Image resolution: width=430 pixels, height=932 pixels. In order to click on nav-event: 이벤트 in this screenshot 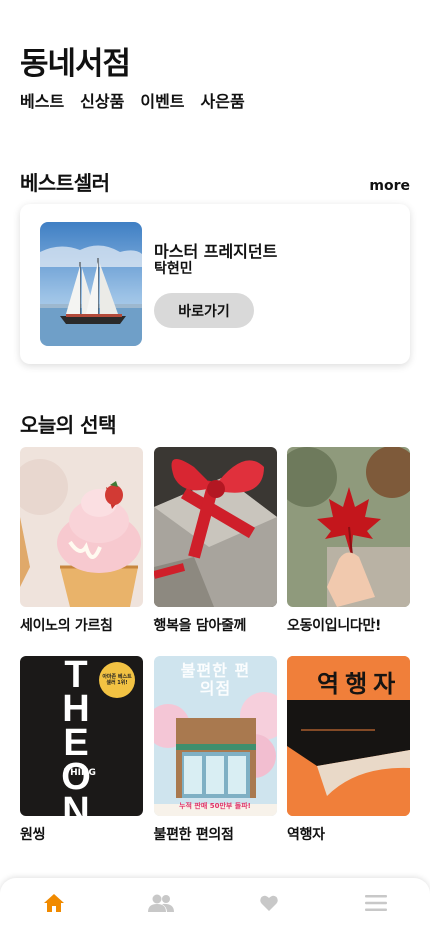, I will do `click(162, 102)`.